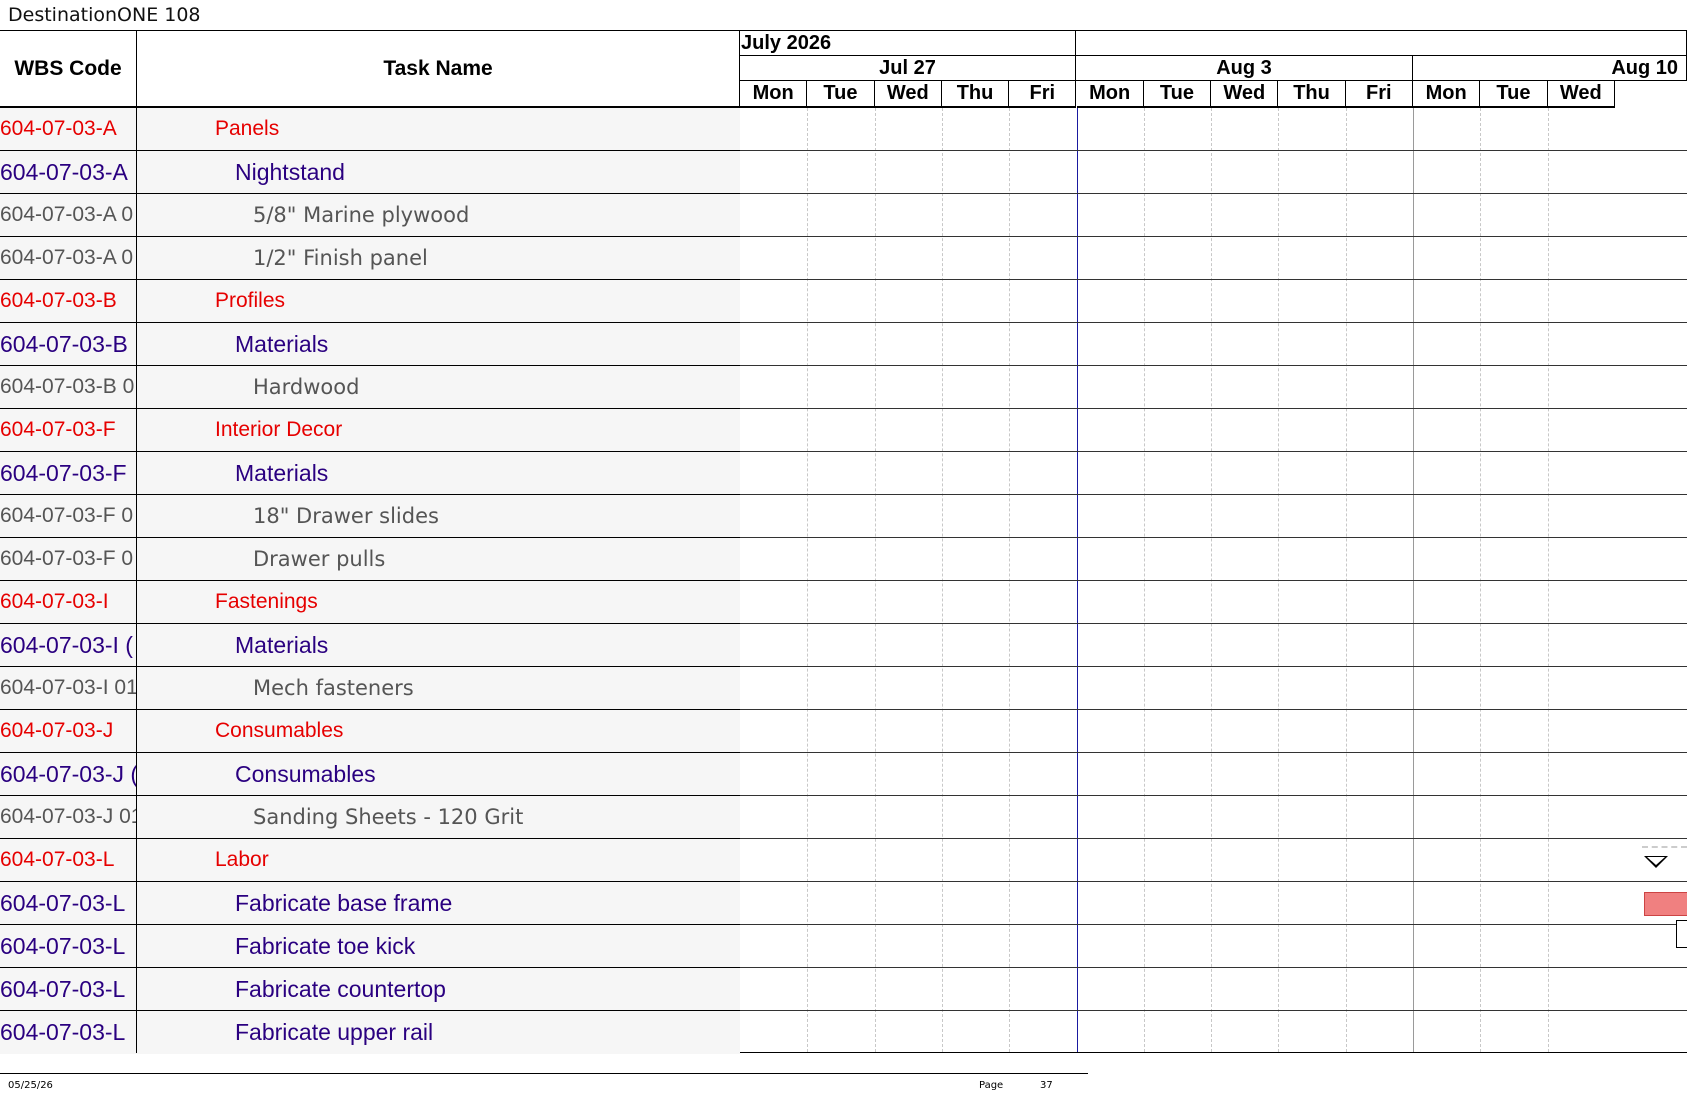 The image size is (1687, 1097). I want to click on table-row: 604-07-03-J Consumables, so click(370, 731).